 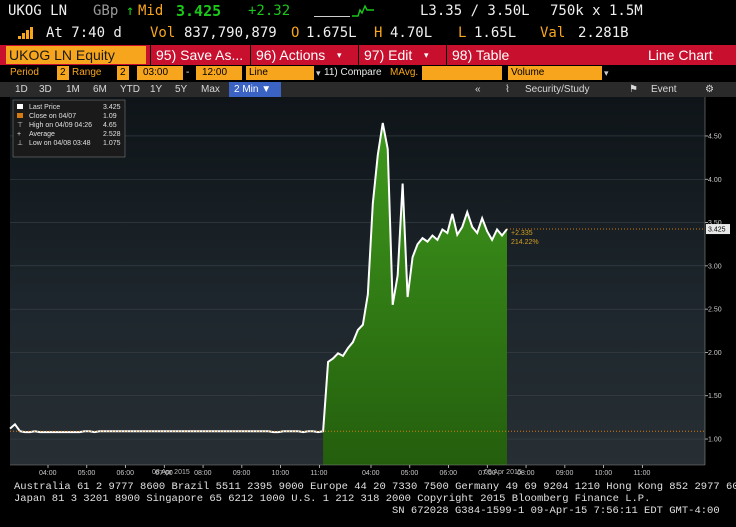 What do you see at coordinates (680, 55) in the screenshot?
I see `chart-view-title: Line Chart` at bounding box center [680, 55].